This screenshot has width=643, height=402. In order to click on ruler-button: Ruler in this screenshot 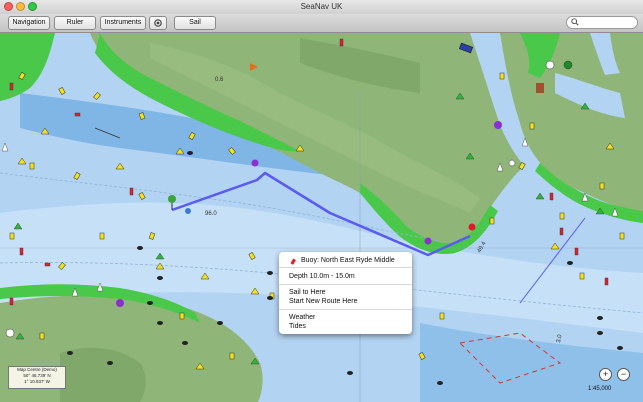, I will do `click(75, 23)`.